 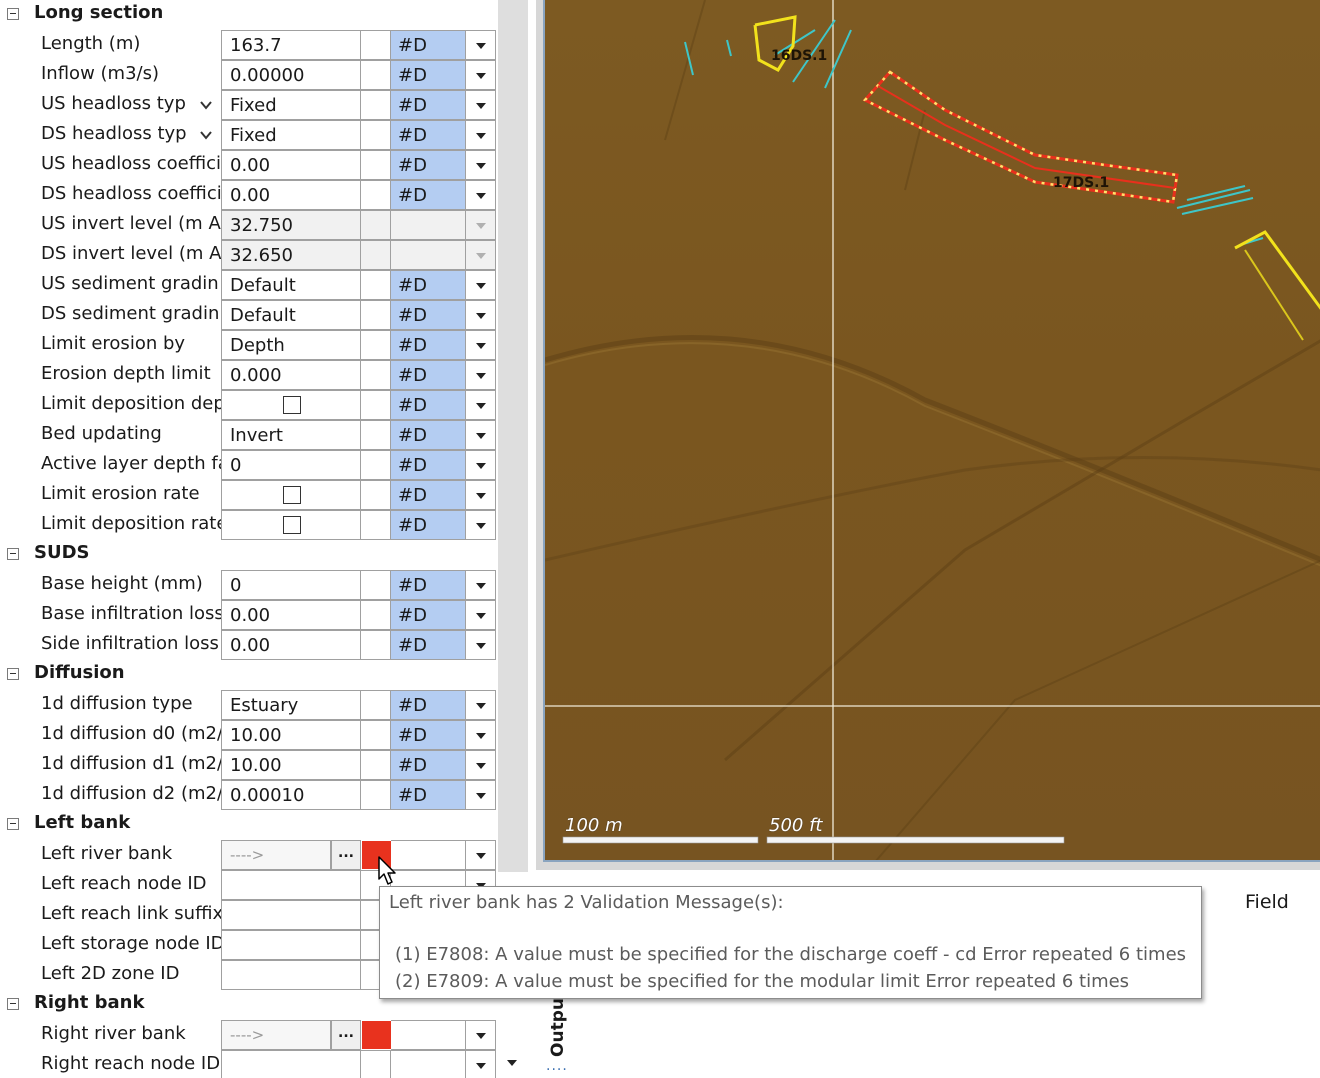 I want to click on value-cell: Estuary, so click(x=291, y=705).